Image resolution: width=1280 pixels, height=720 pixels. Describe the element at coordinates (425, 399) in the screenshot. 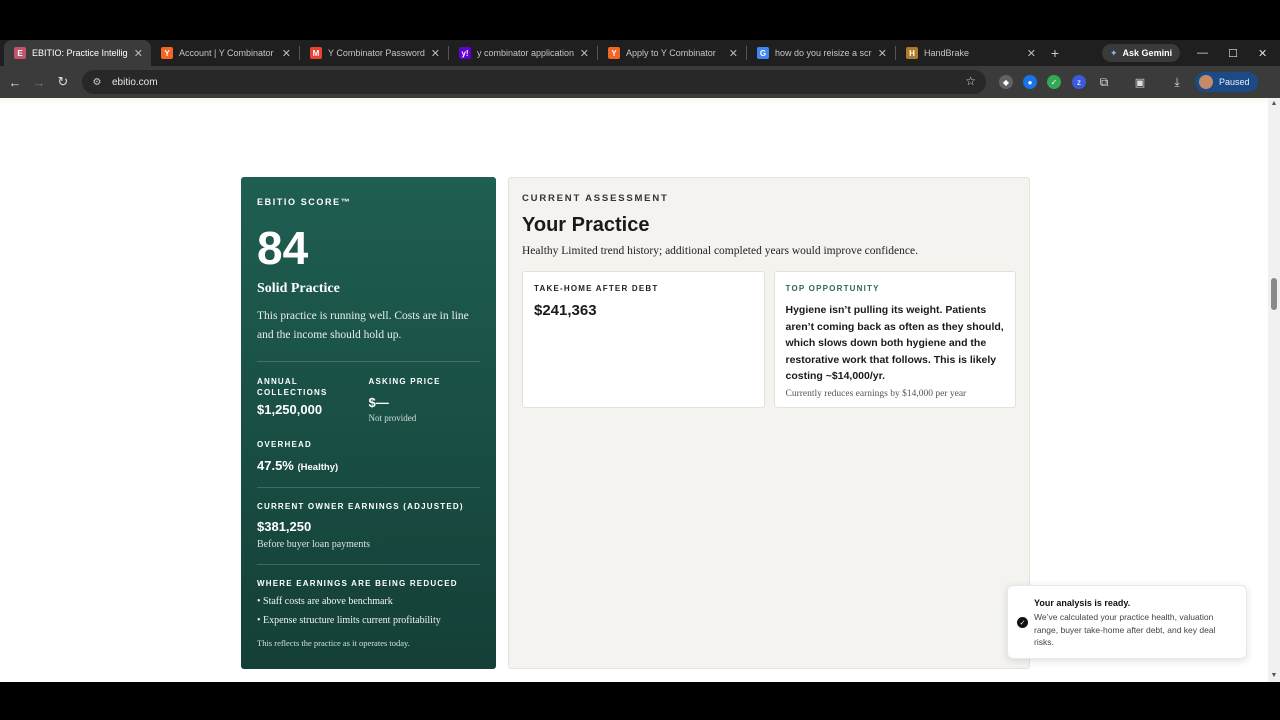

I see `asking-price-metric: ASKING PRICE $— Not provided` at that location.